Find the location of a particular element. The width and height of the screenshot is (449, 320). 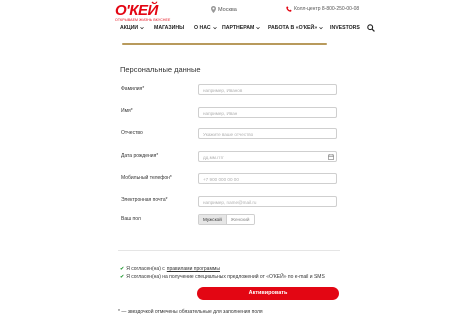

location-pin-icon is located at coordinates (213, 9).